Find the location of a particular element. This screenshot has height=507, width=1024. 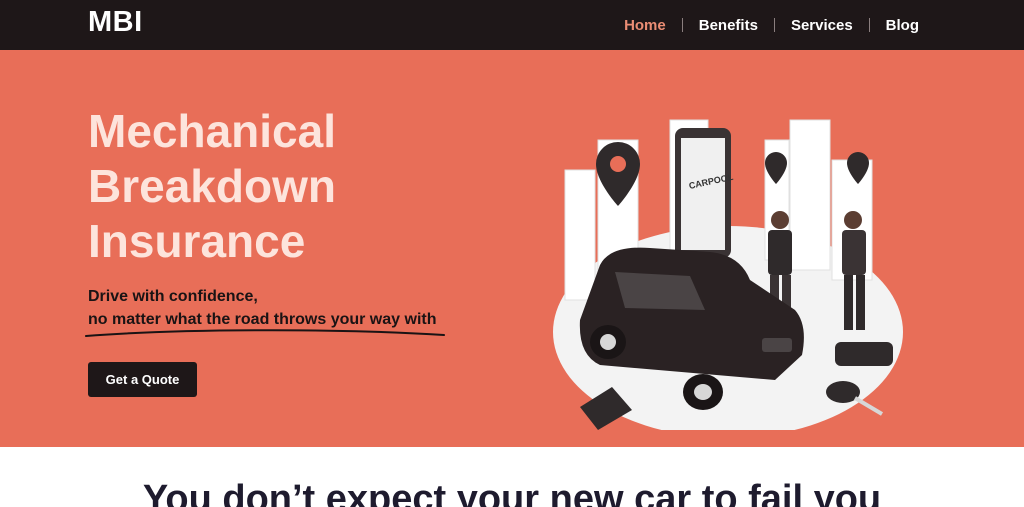

main-nav: Home Benefits Services Blog is located at coordinates (771, 25).